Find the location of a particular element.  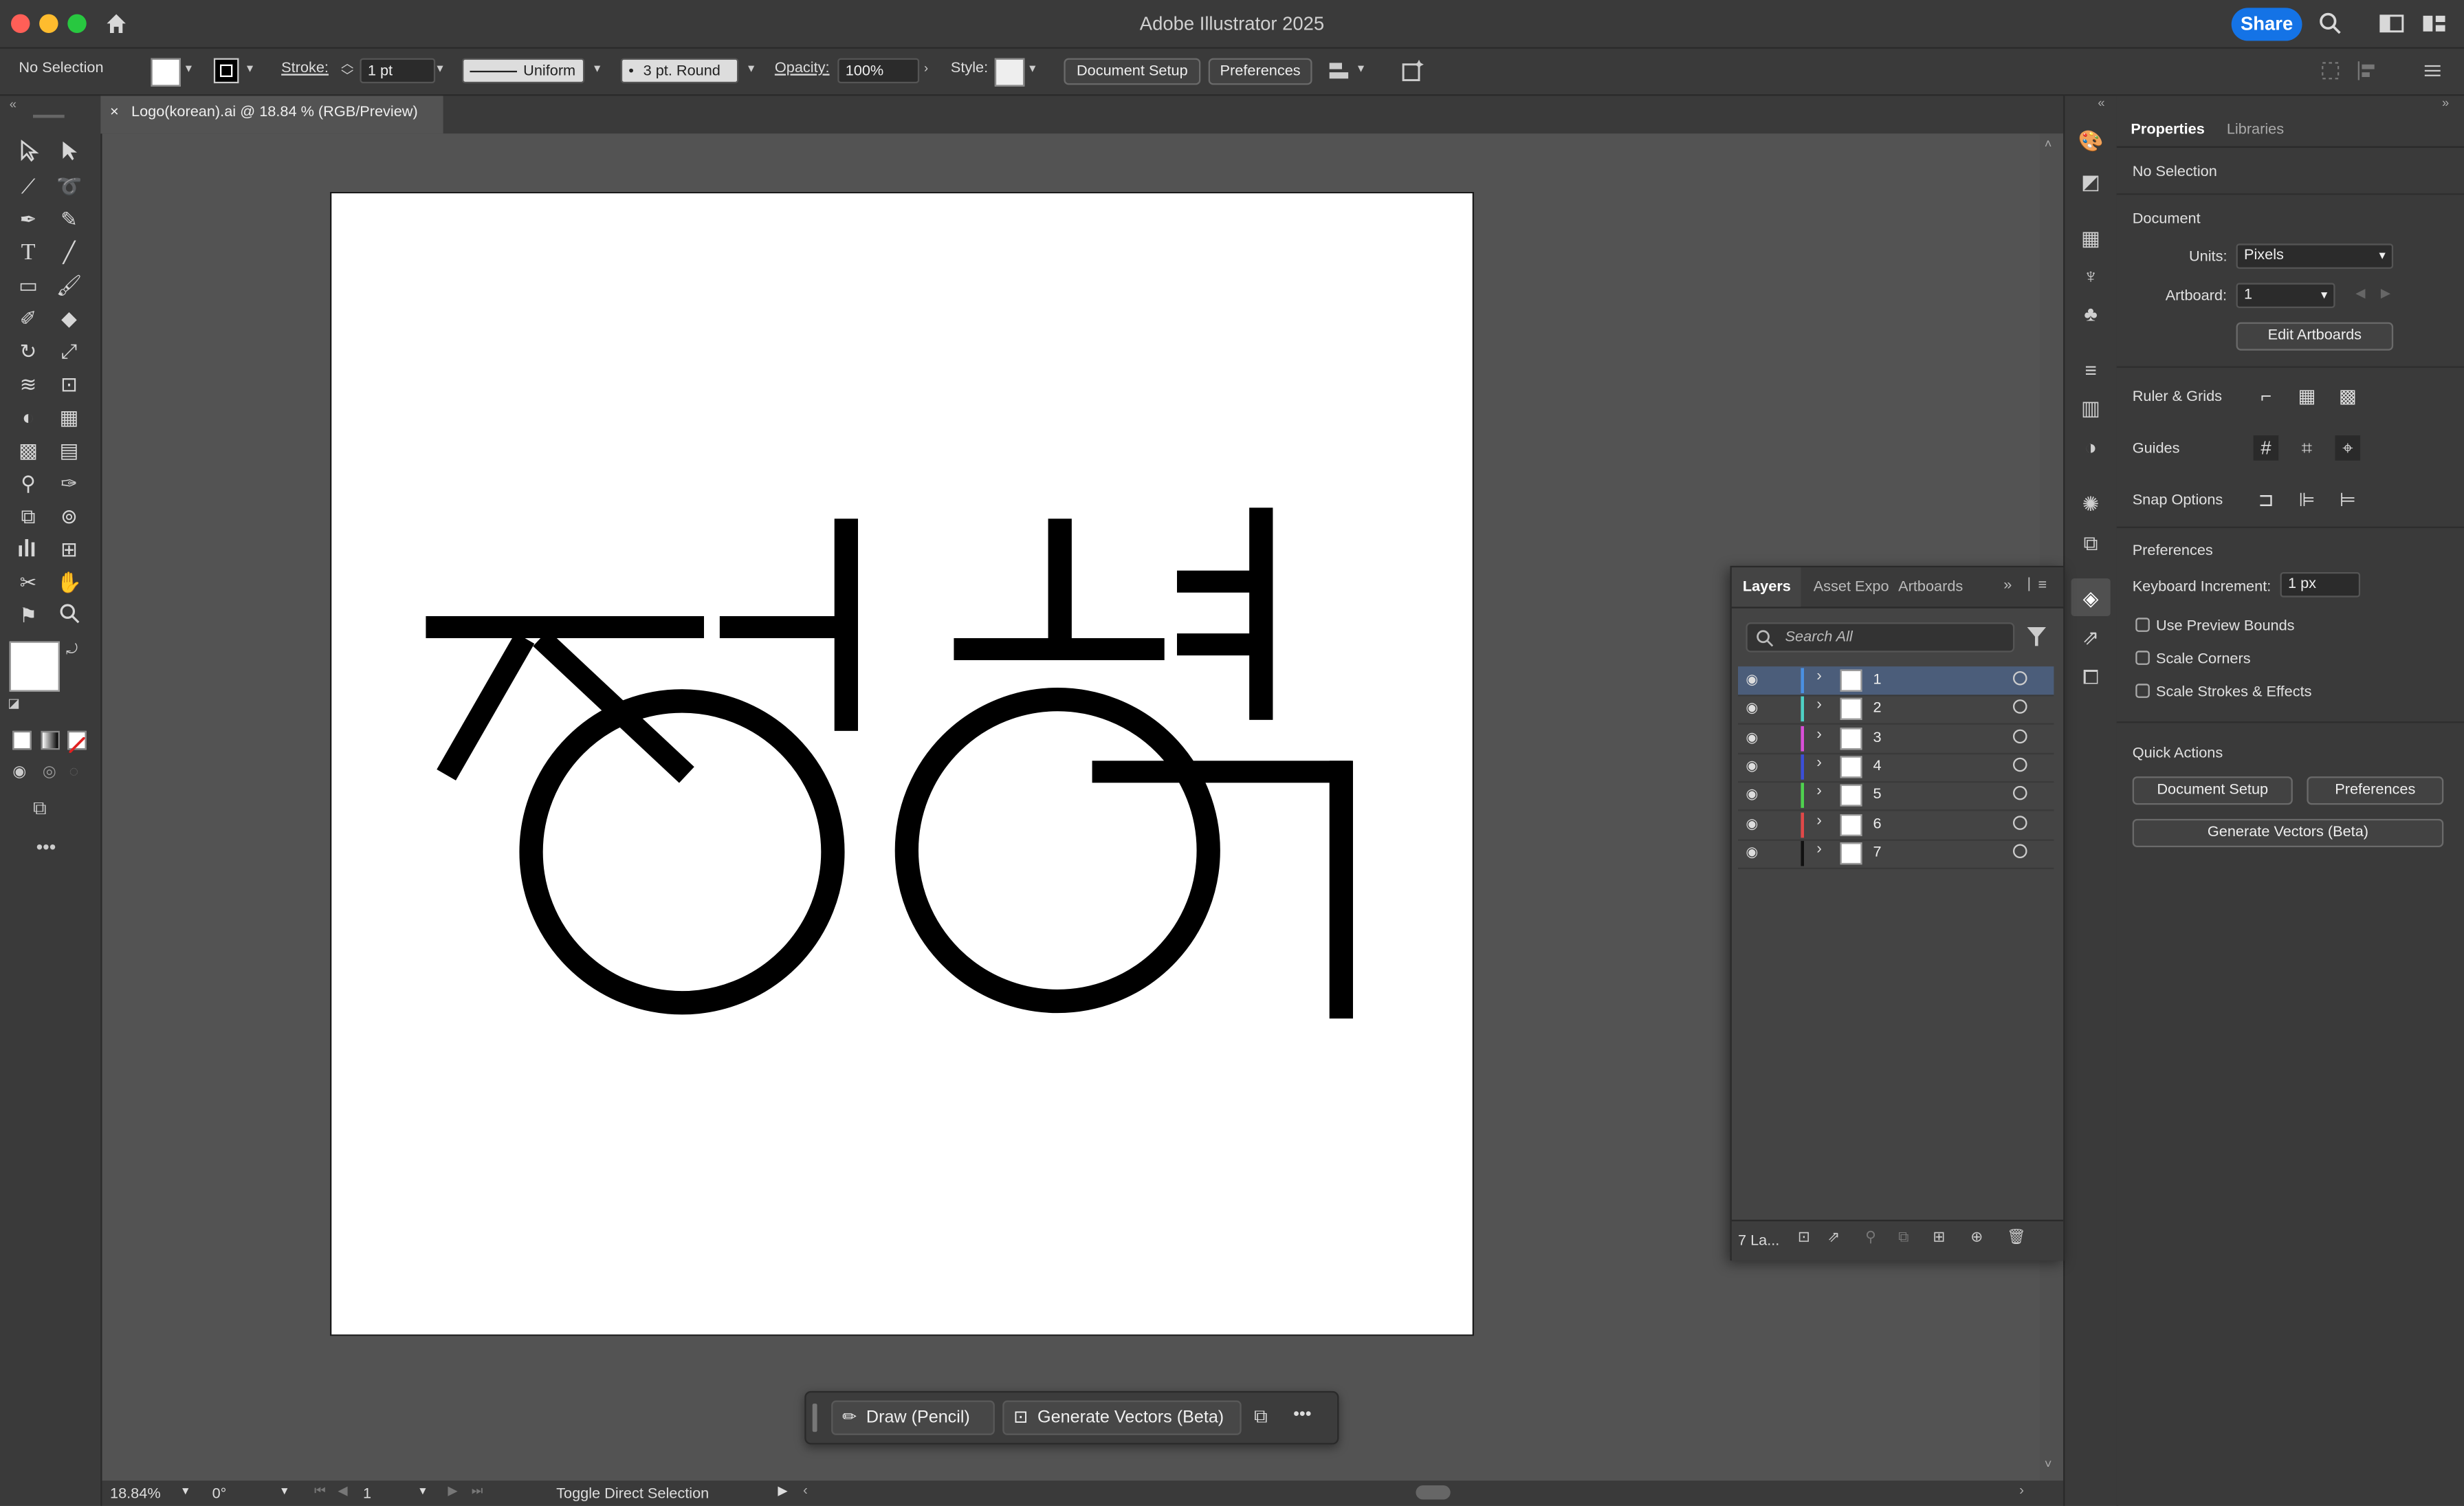

fill-color-swatch is located at coordinates (34, 666).